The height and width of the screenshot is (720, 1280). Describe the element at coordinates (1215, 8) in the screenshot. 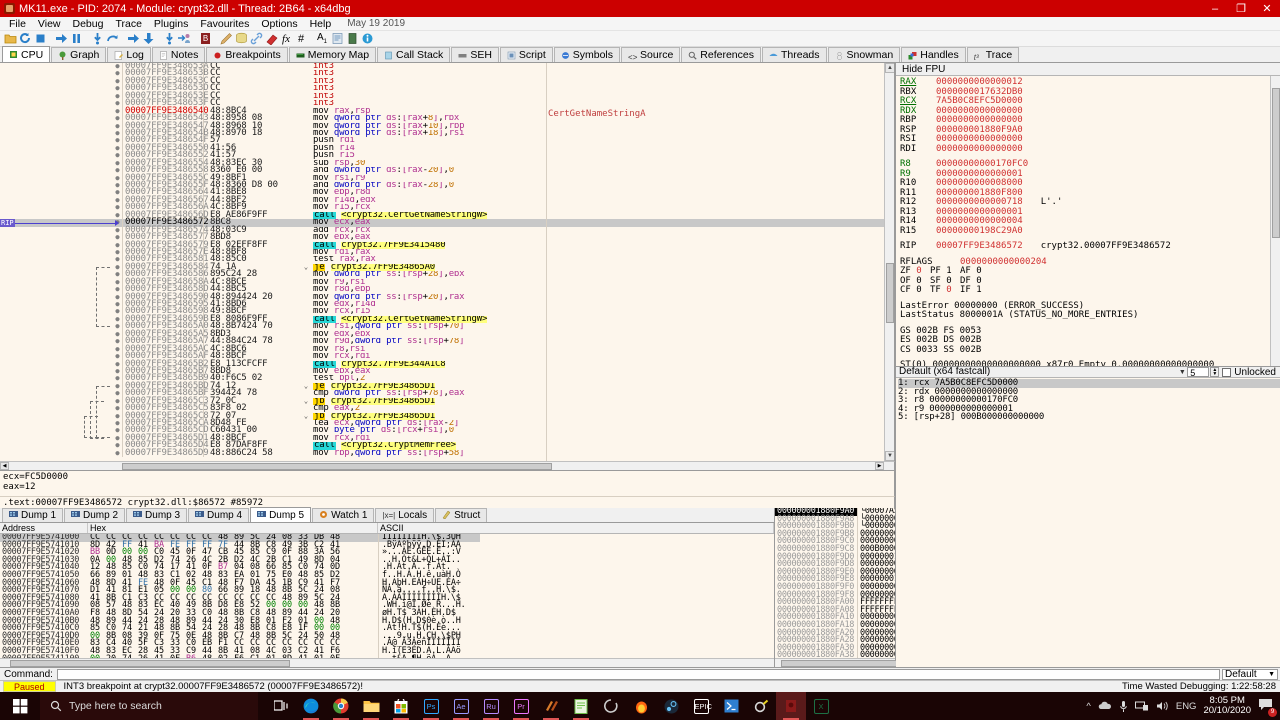

I see `minimize-button: –` at that location.